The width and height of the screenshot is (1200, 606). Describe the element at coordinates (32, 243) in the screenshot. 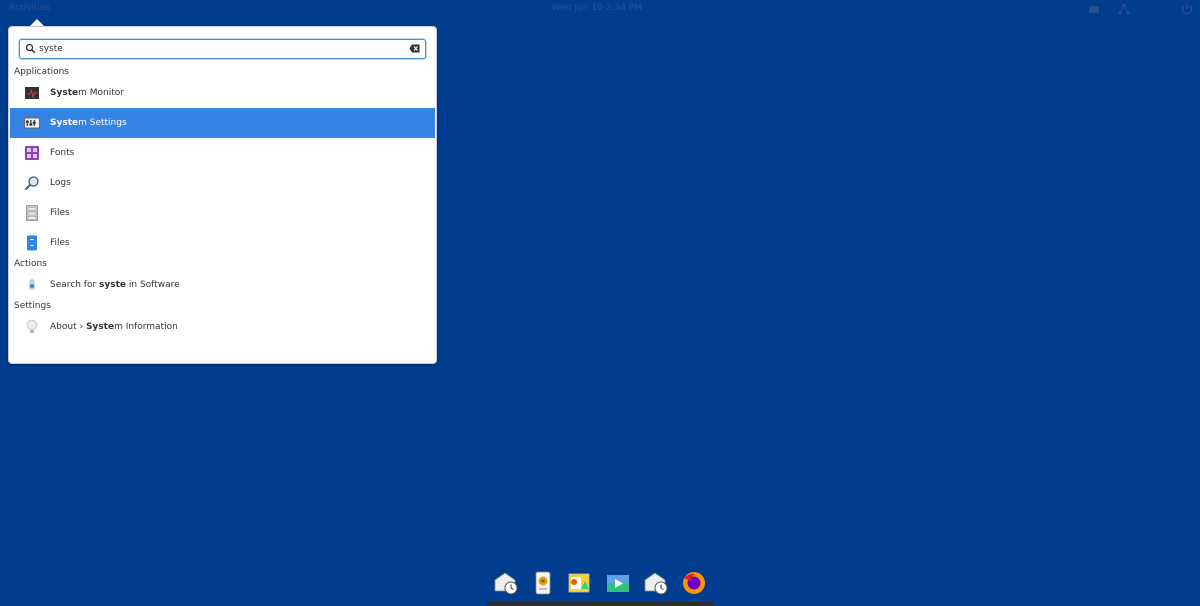

I see `files-icon` at that location.